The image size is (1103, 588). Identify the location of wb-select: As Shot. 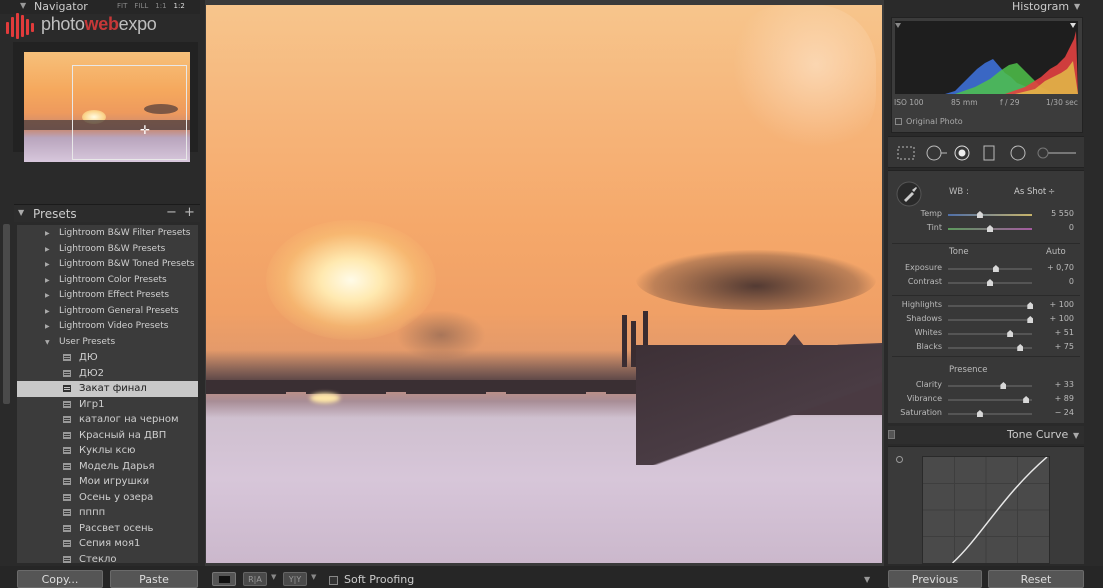
(1030, 192).